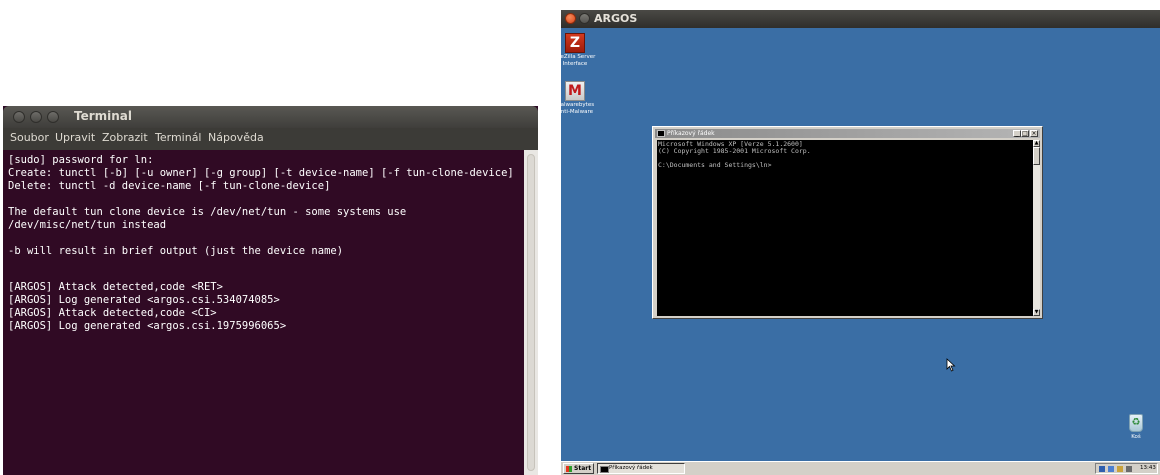  What do you see at coordinates (575, 57) in the screenshot?
I see `desktop-icon-label: FileZilla Server` at bounding box center [575, 57].